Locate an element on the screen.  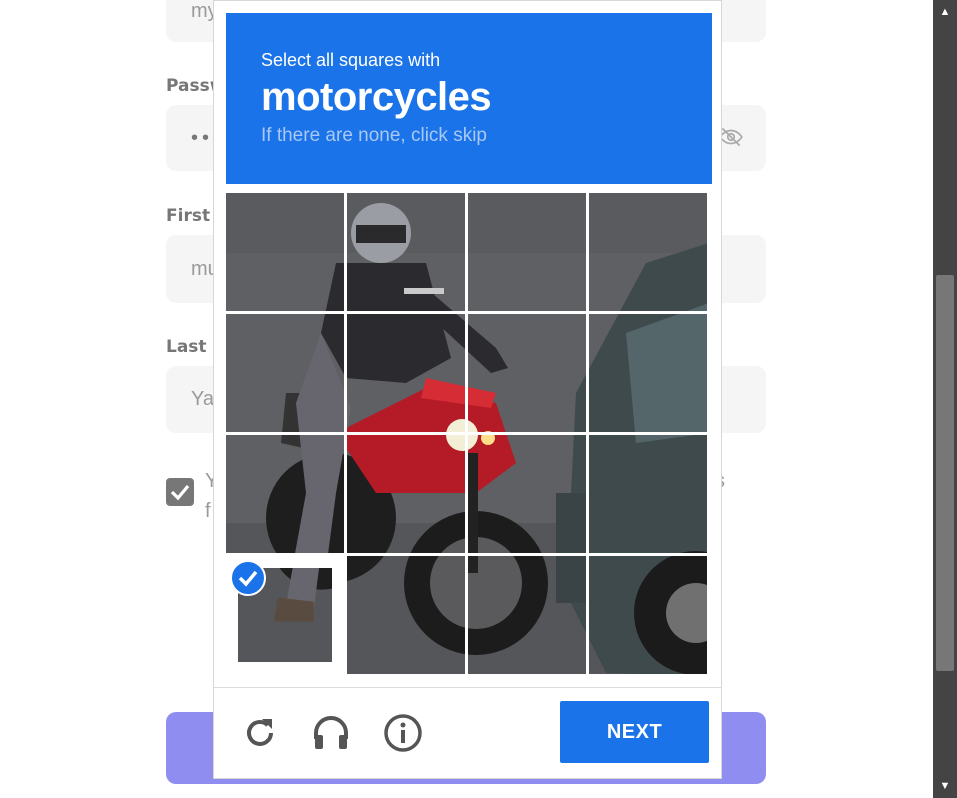
checkmark-icon is located at coordinates (180, 492).